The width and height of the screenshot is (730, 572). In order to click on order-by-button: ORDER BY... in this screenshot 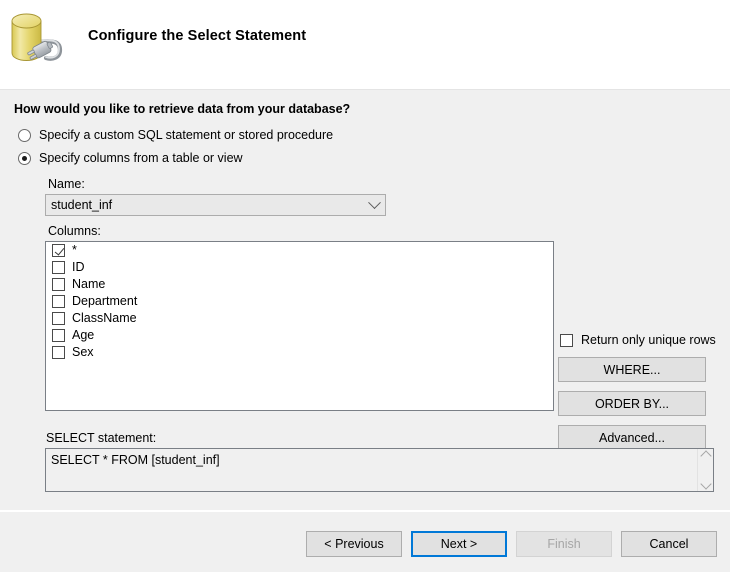, I will do `click(632, 403)`.